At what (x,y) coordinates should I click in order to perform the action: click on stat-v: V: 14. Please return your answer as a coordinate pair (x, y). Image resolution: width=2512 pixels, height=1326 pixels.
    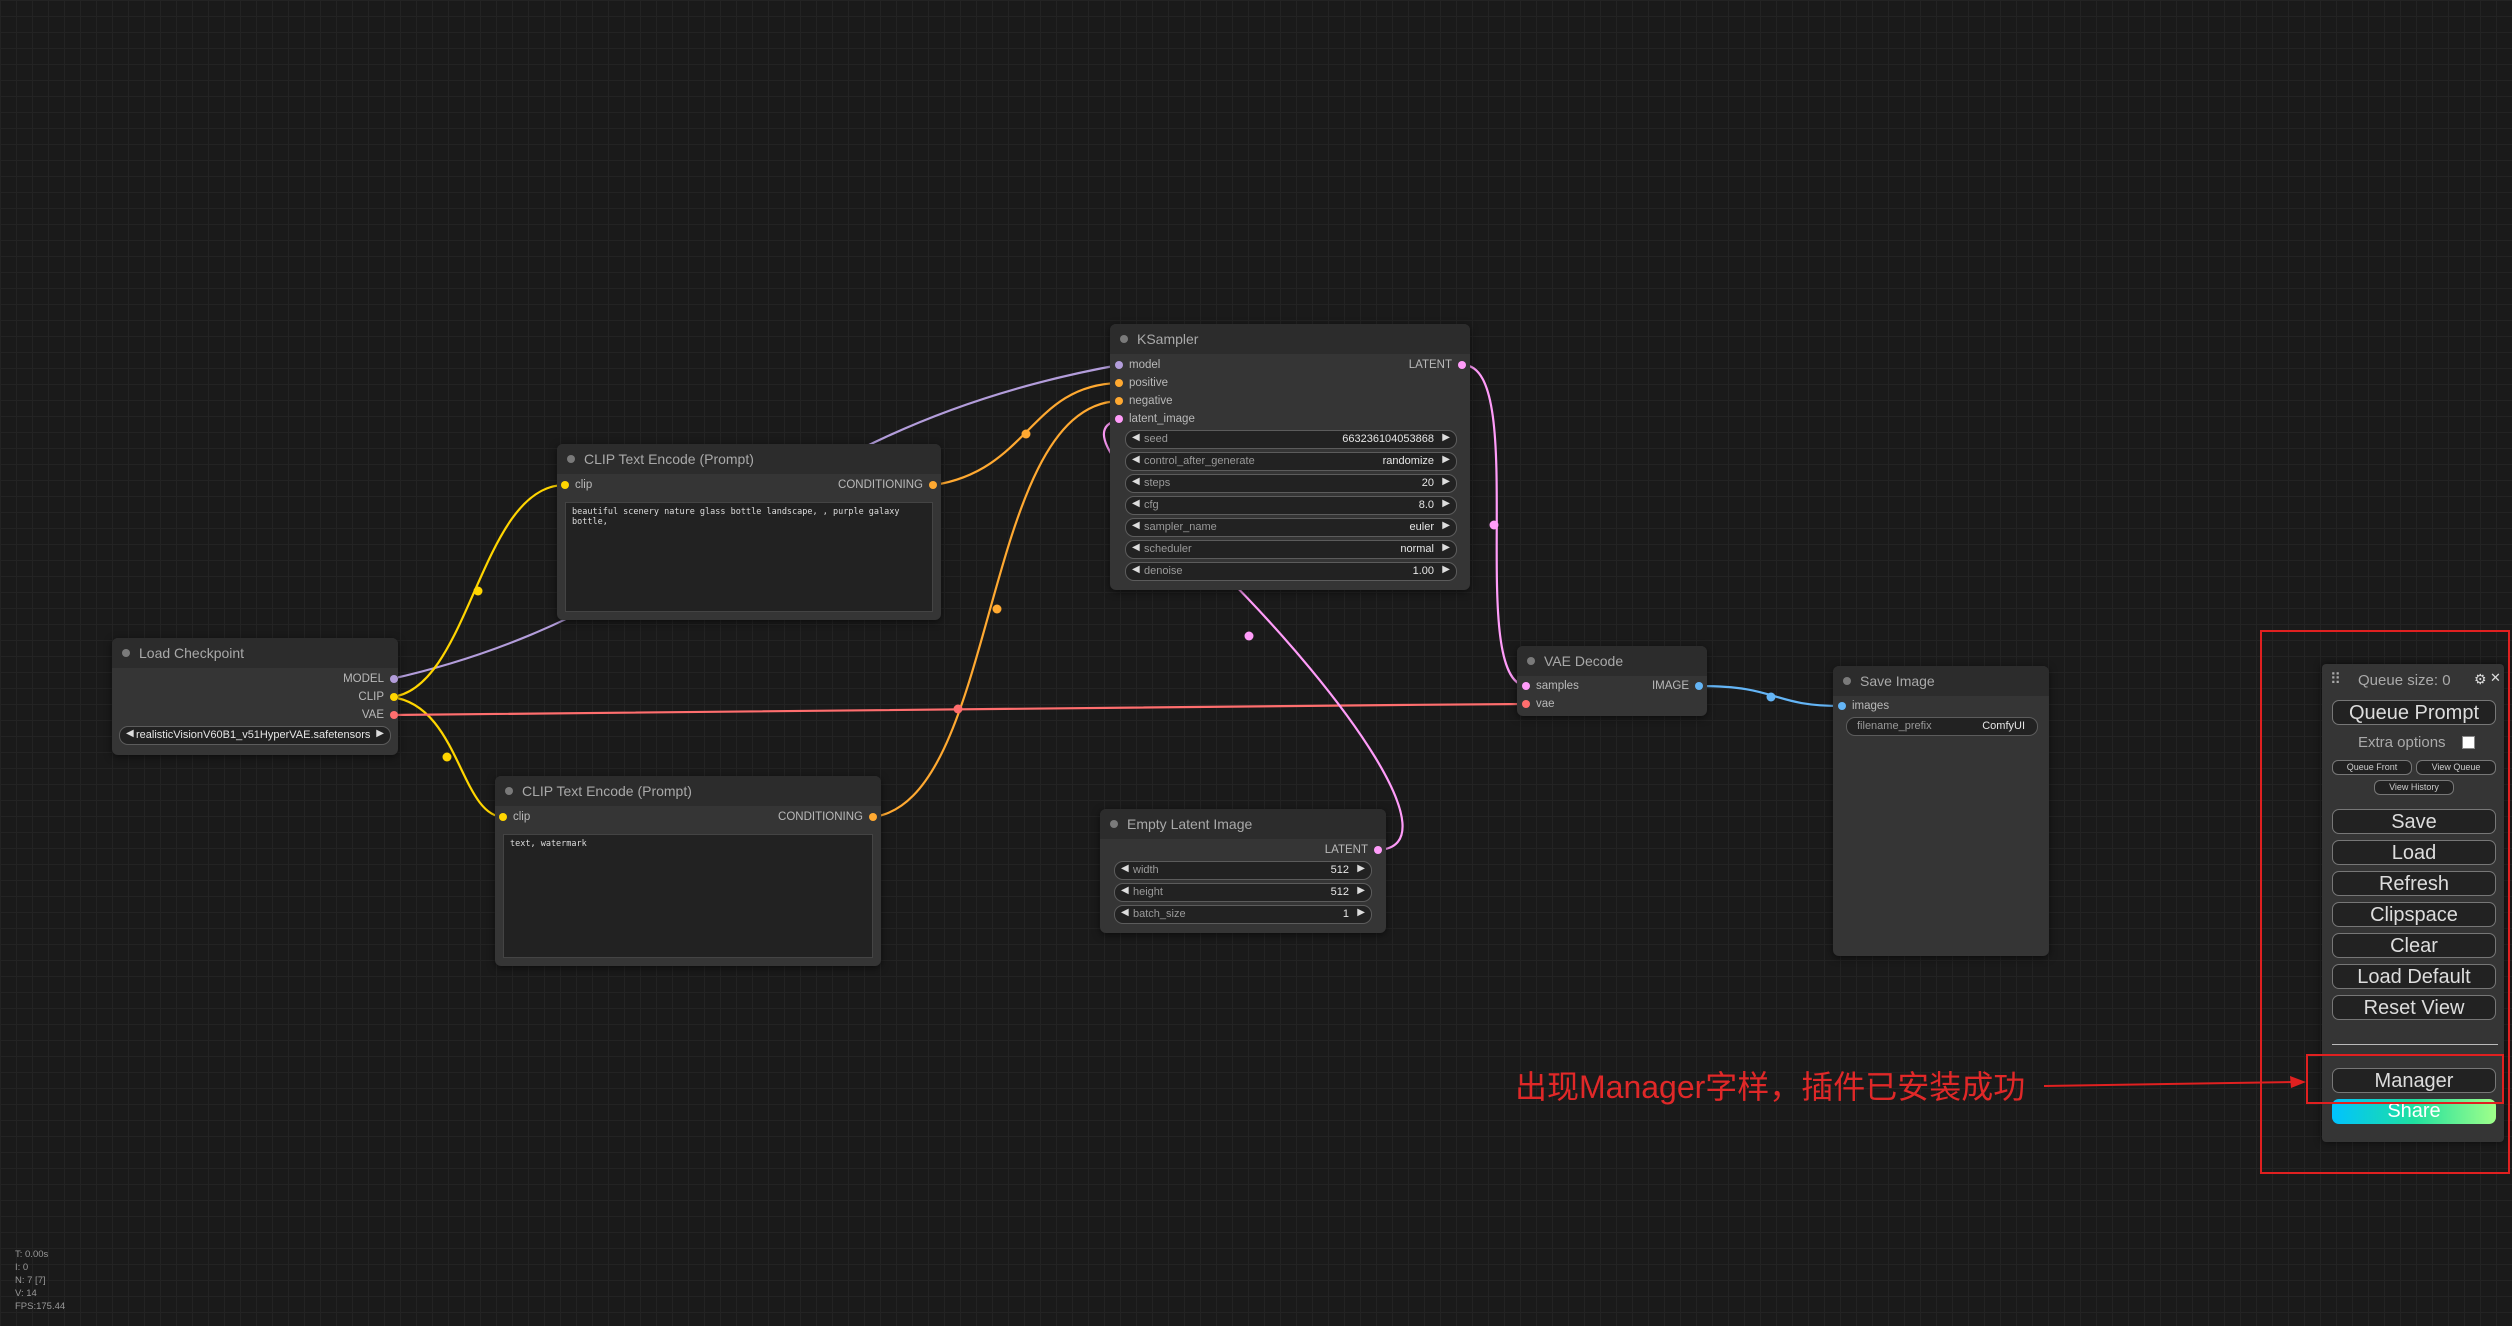
    Looking at the image, I should click on (26, 1293).